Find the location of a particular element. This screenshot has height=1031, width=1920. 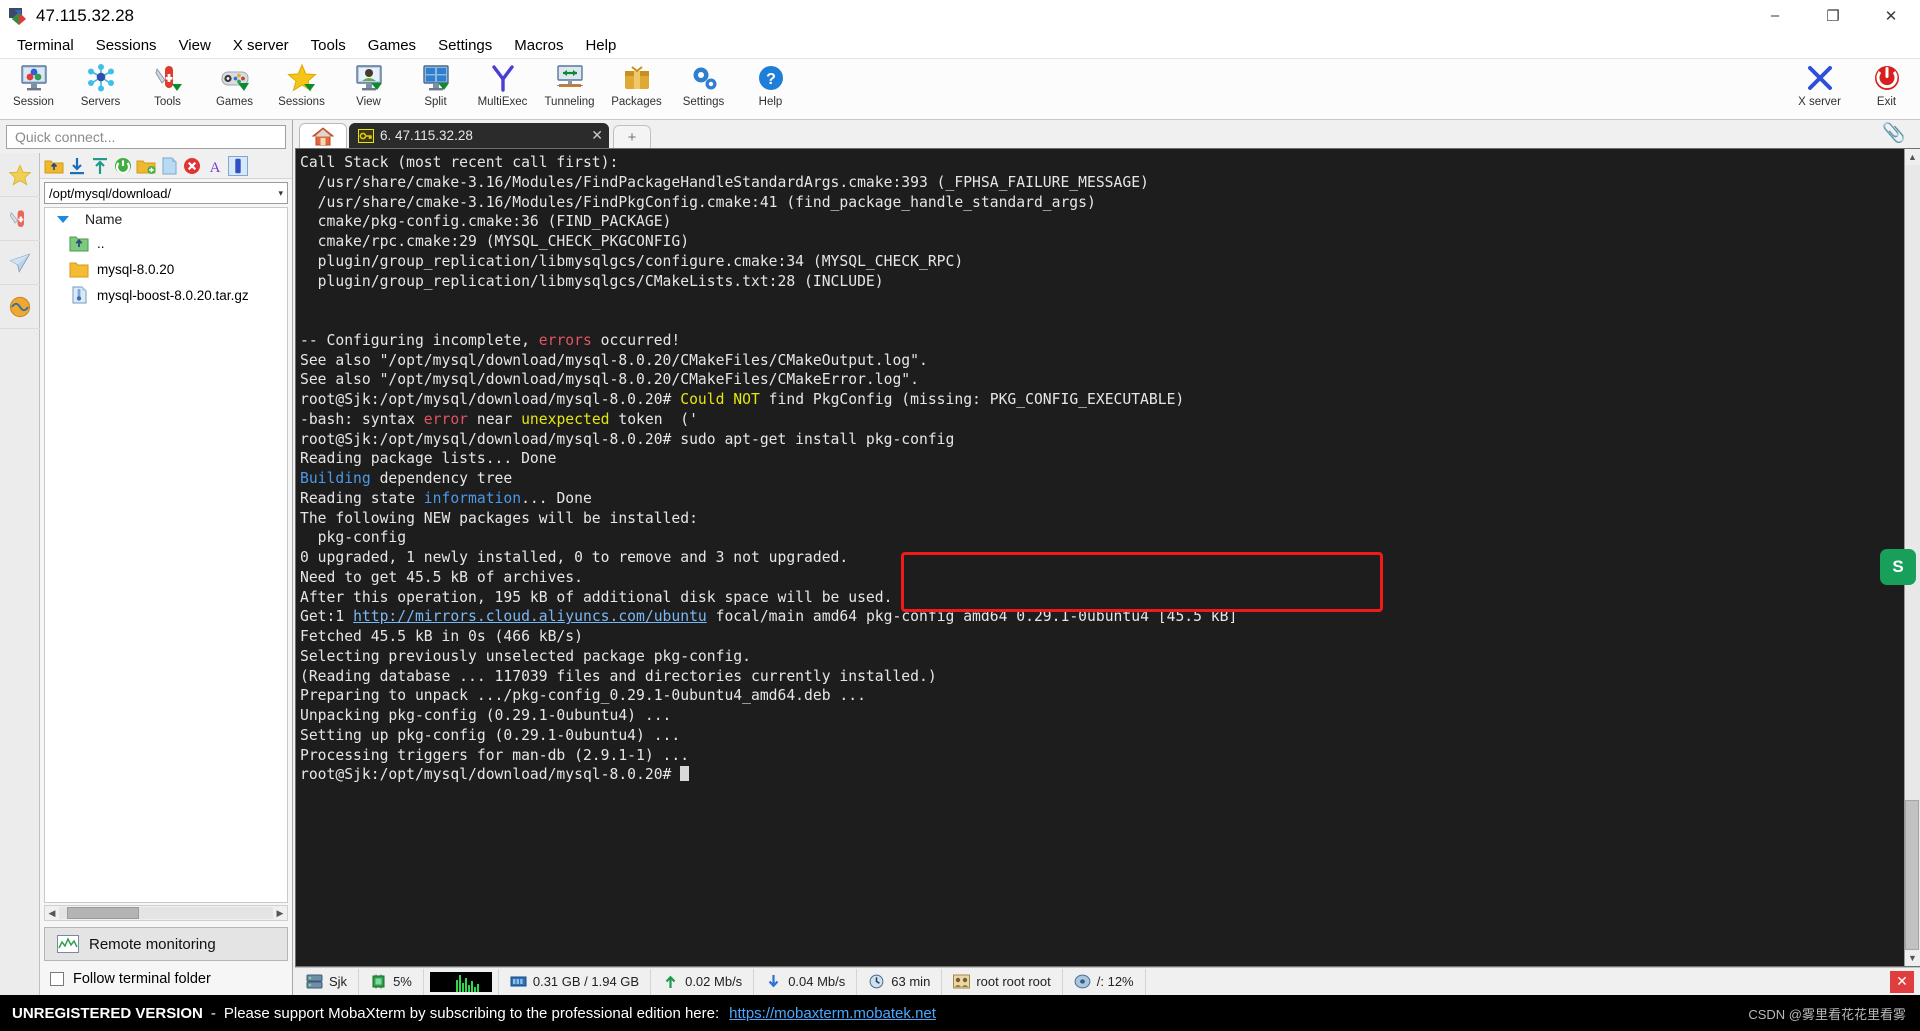

scroll-track is located at coordinates (166, 913).